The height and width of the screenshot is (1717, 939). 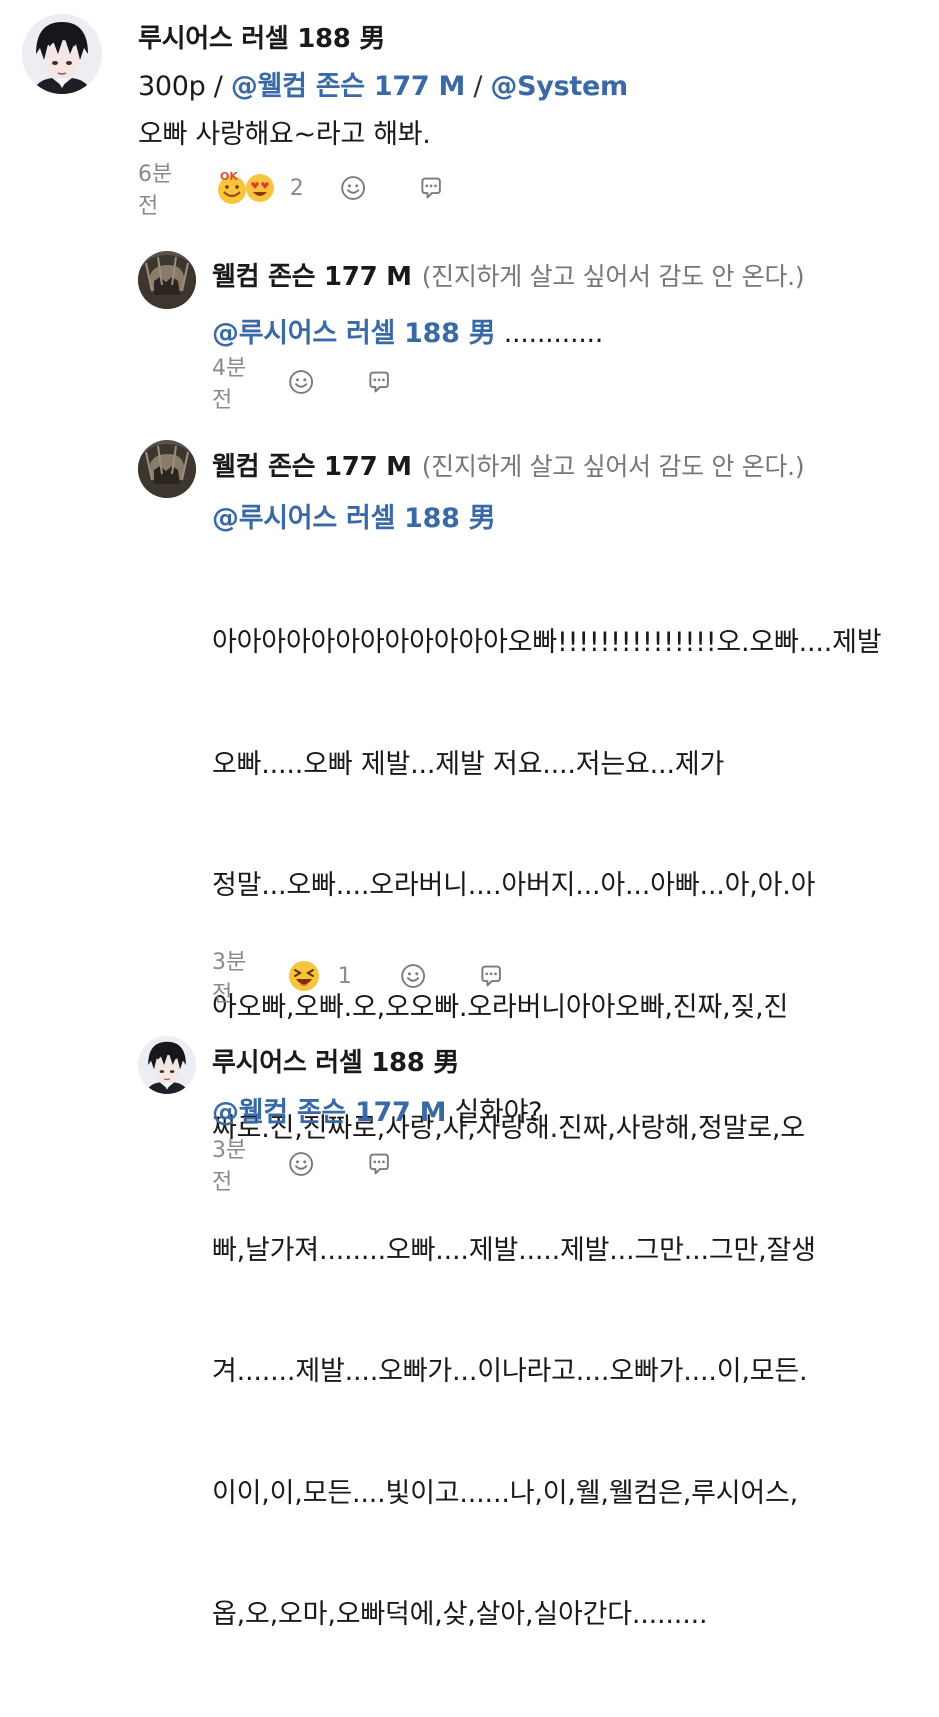 I want to click on comment-body: 오빠 사랑해요~라고 해봐., so click(x=284, y=134).